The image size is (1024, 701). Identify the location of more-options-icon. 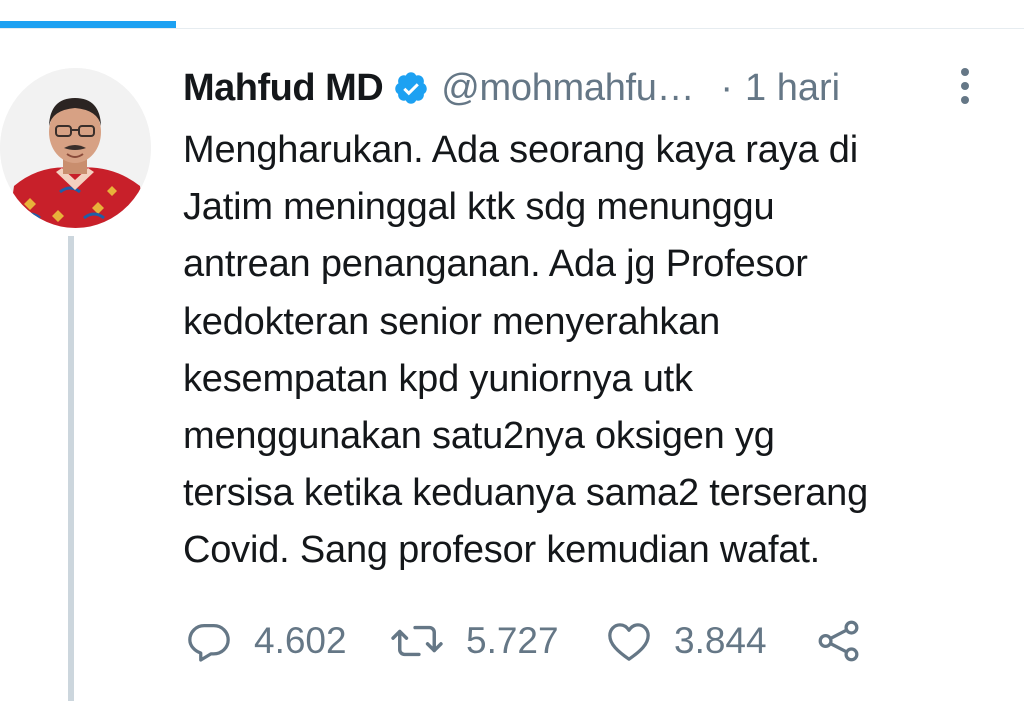
(965, 86).